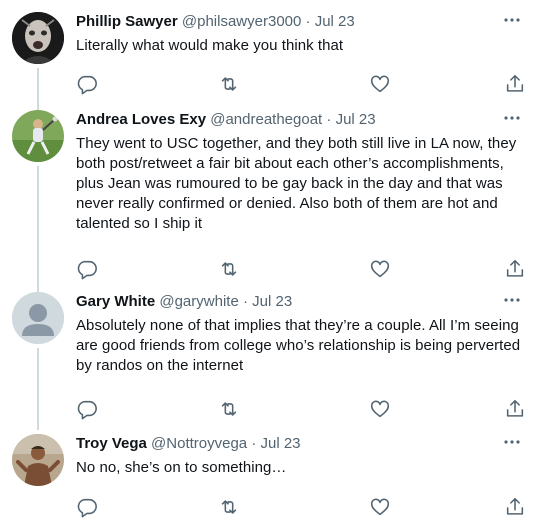 The width and height of the screenshot is (540, 529). I want to click on author-handle: @garywhite, so click(198, 301).